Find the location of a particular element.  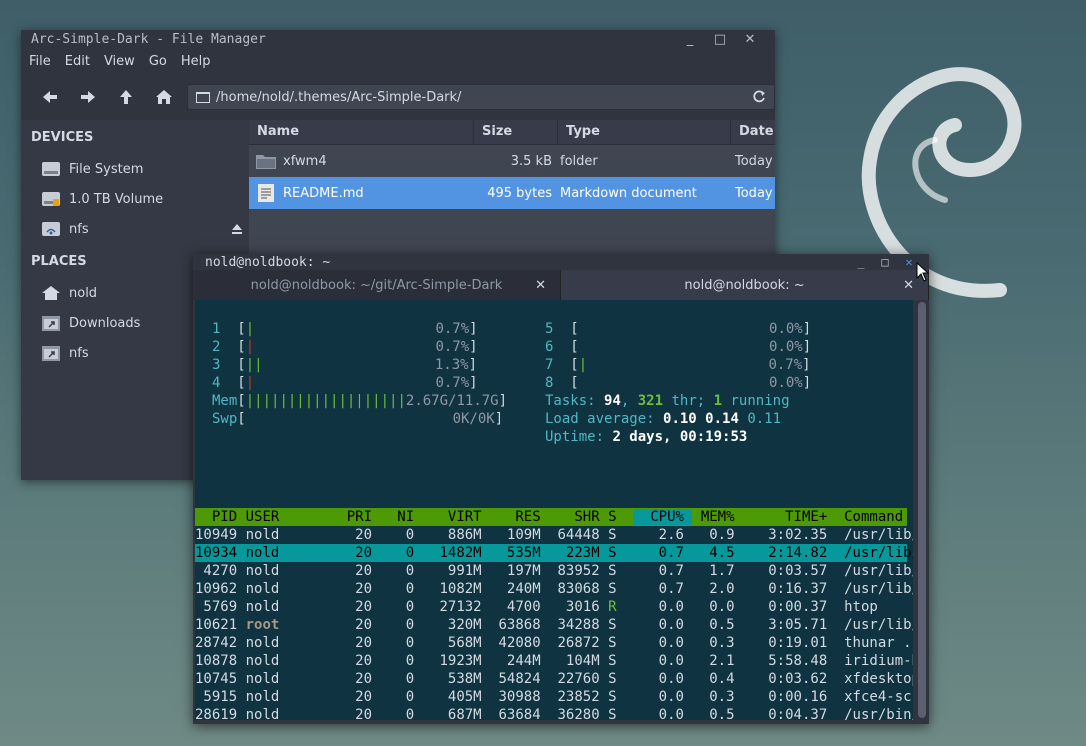

fm-maximize-button: □ is located at coordinates (720, 39).